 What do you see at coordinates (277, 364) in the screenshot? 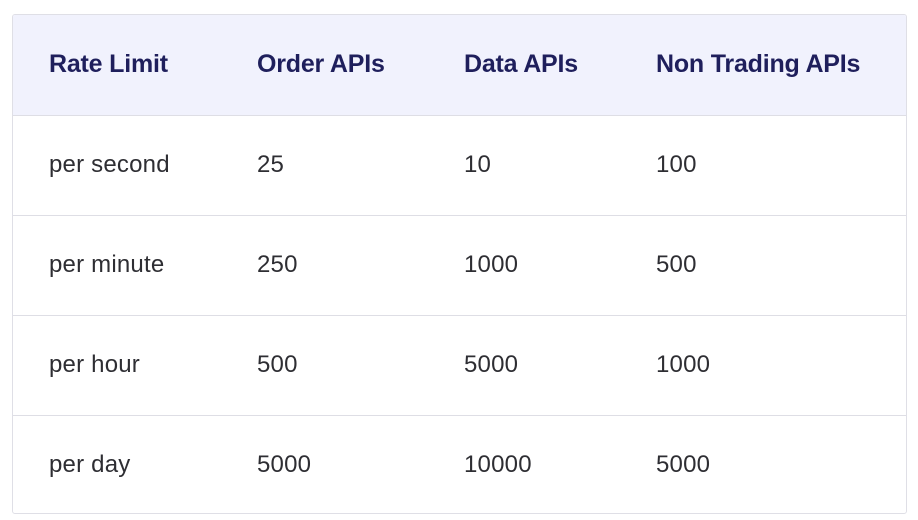
I see `order-apis-value: 500` at bounding box center [277, 364].